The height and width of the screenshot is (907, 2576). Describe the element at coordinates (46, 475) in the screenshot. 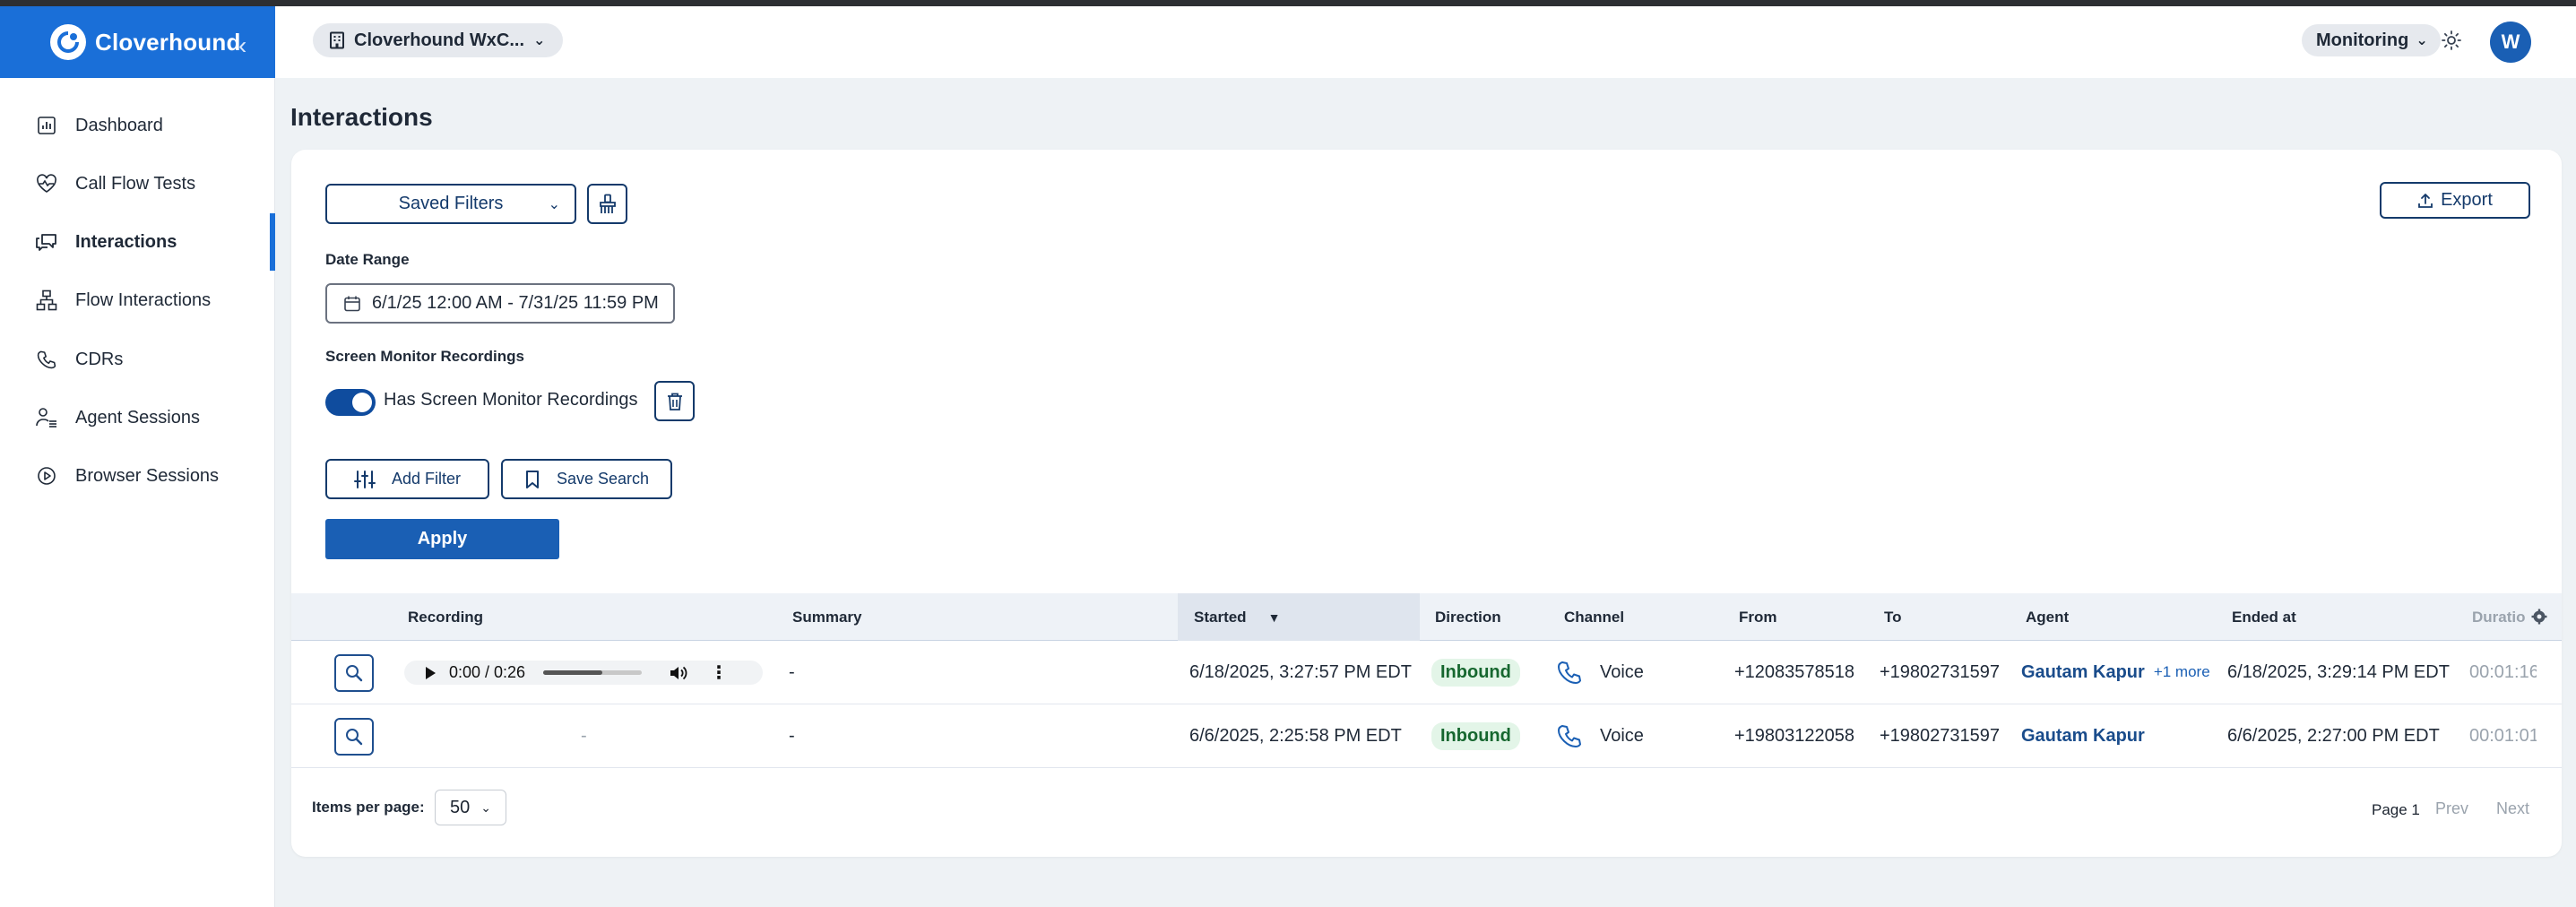

I see `play-circle-icon` at that location.